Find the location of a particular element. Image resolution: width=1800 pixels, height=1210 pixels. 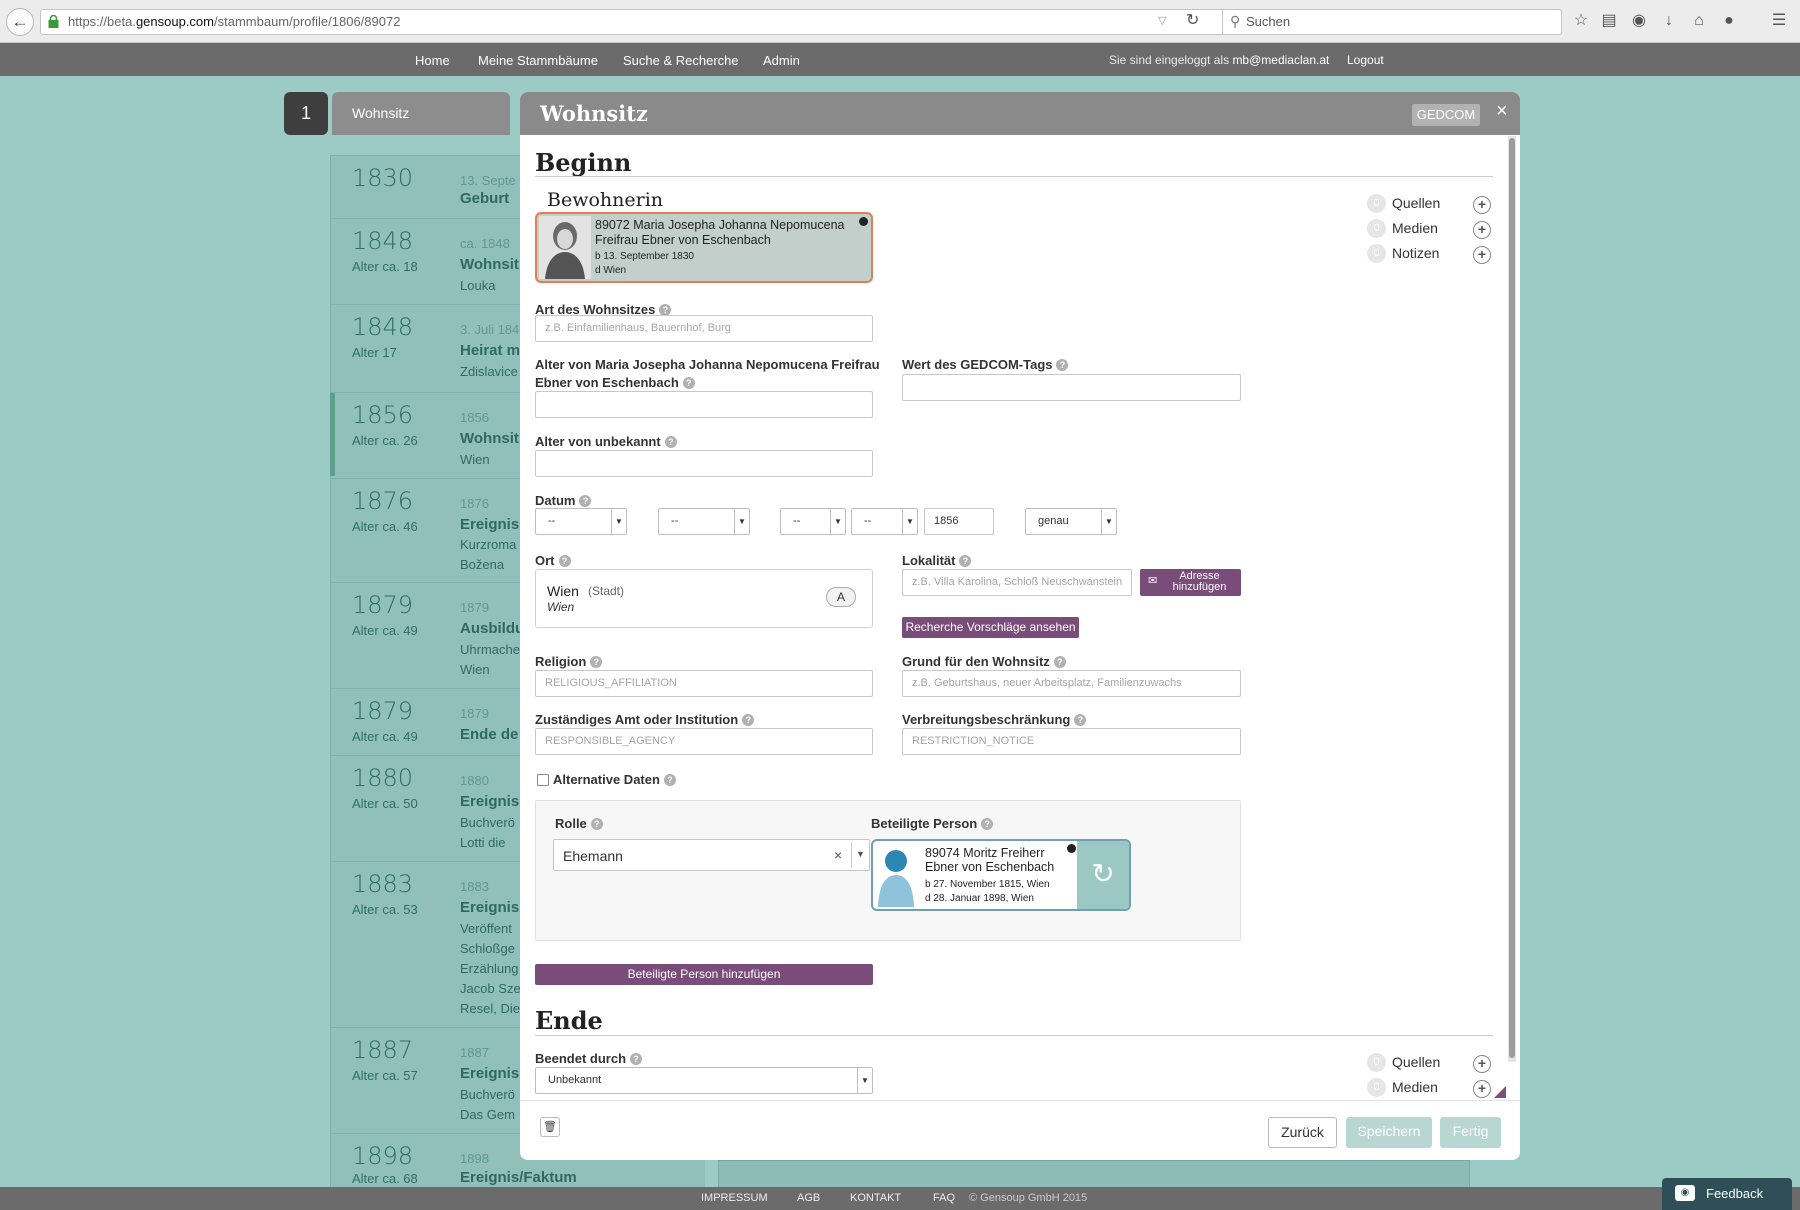

nav-suche-recherche: Suche & Recherche is located at coordinates (681, 60).